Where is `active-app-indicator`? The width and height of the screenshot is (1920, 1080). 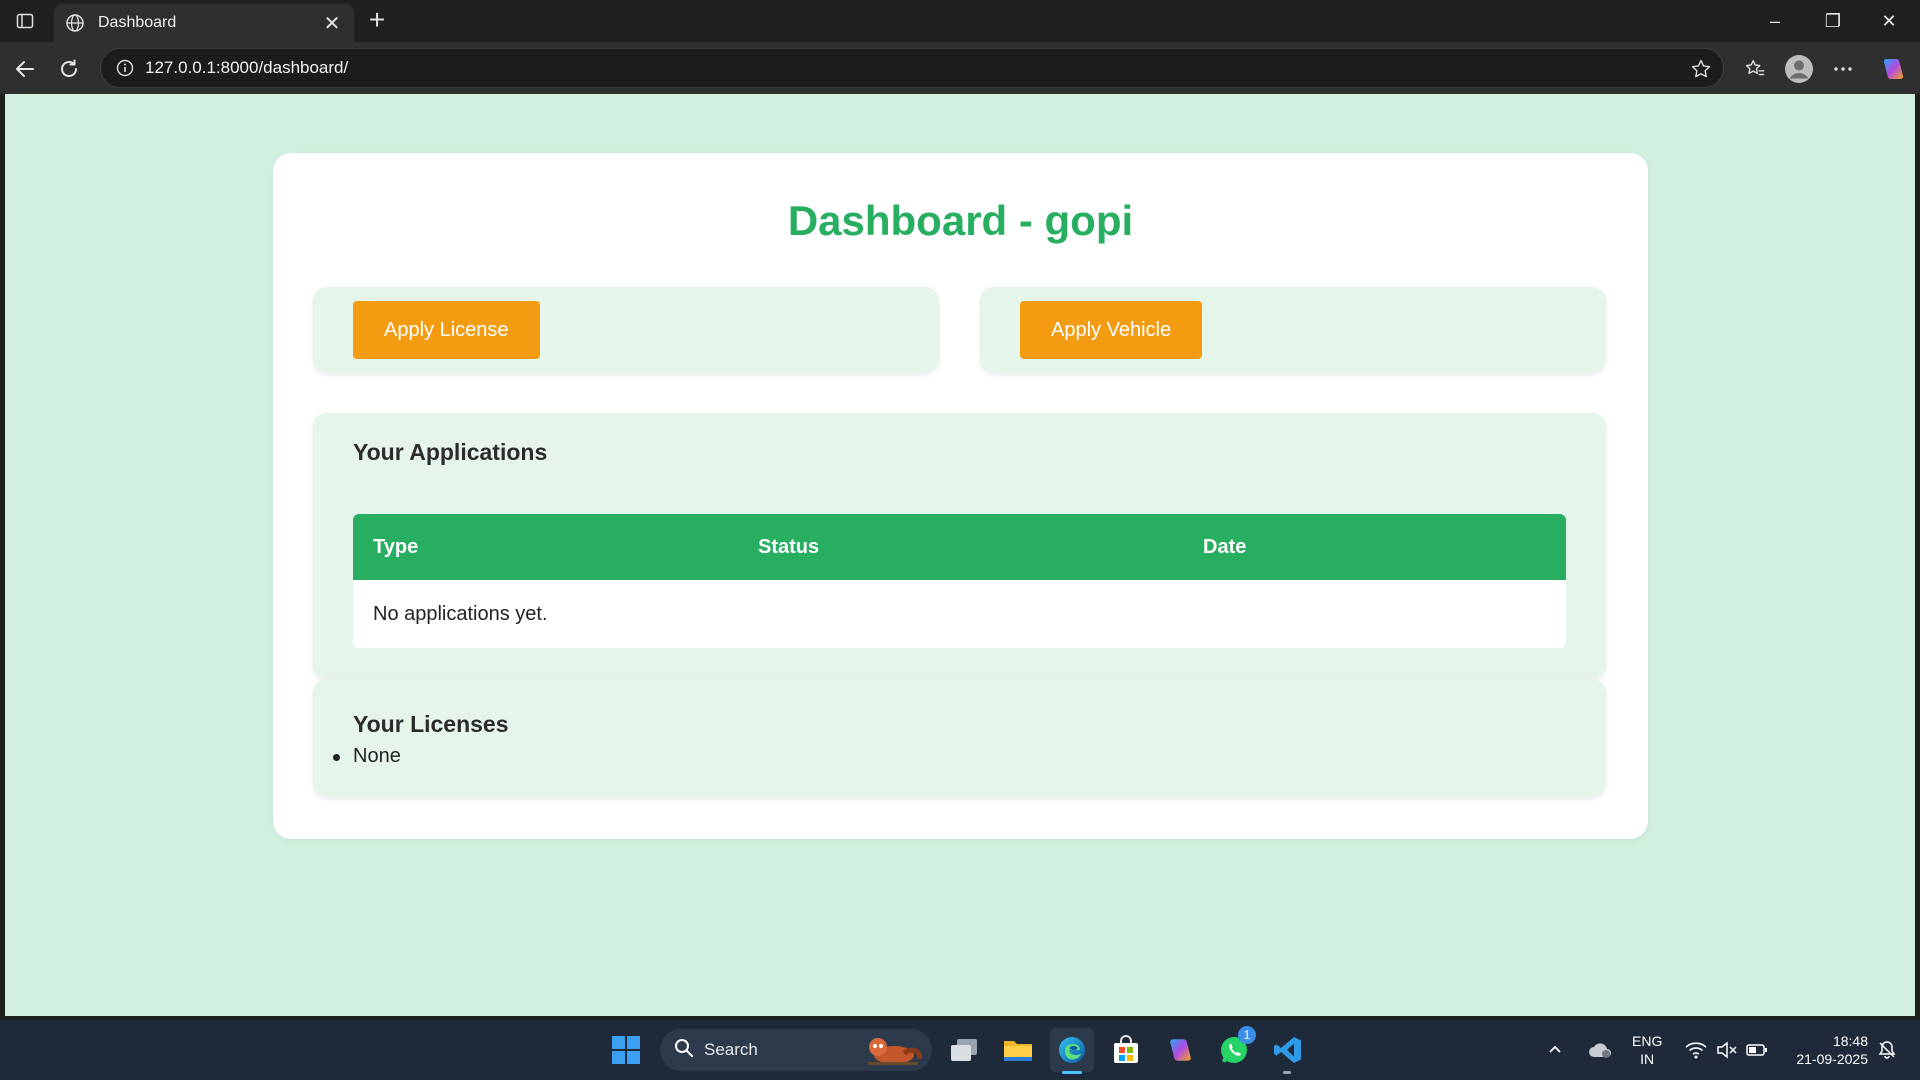
active-app-indicator is located at coordinates (1072, 1072).